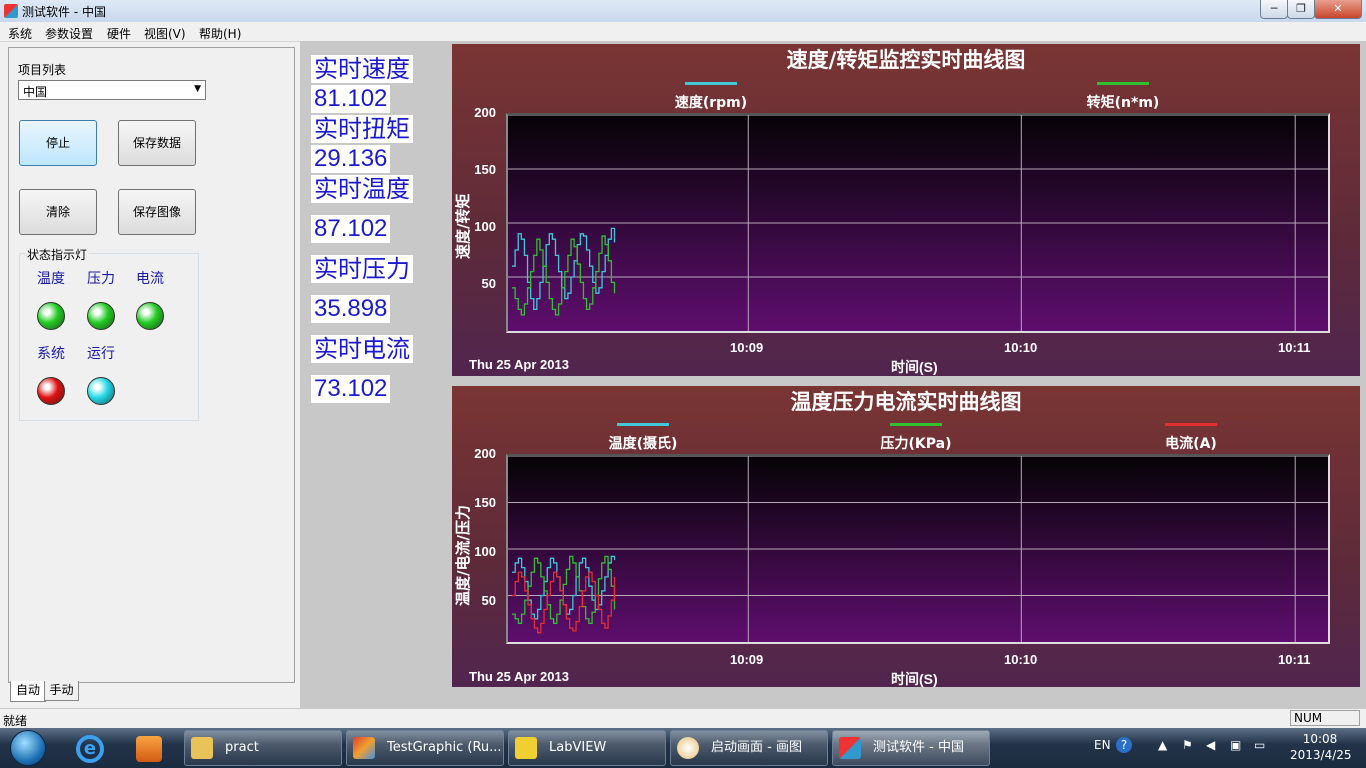 The width and height of the screenshot is (1366, 768). What do you see at coordinates (1123, 103) in the screenshot?
I see `legend-torque: 转矩(n*m)` at bounding box center [1123, 103].